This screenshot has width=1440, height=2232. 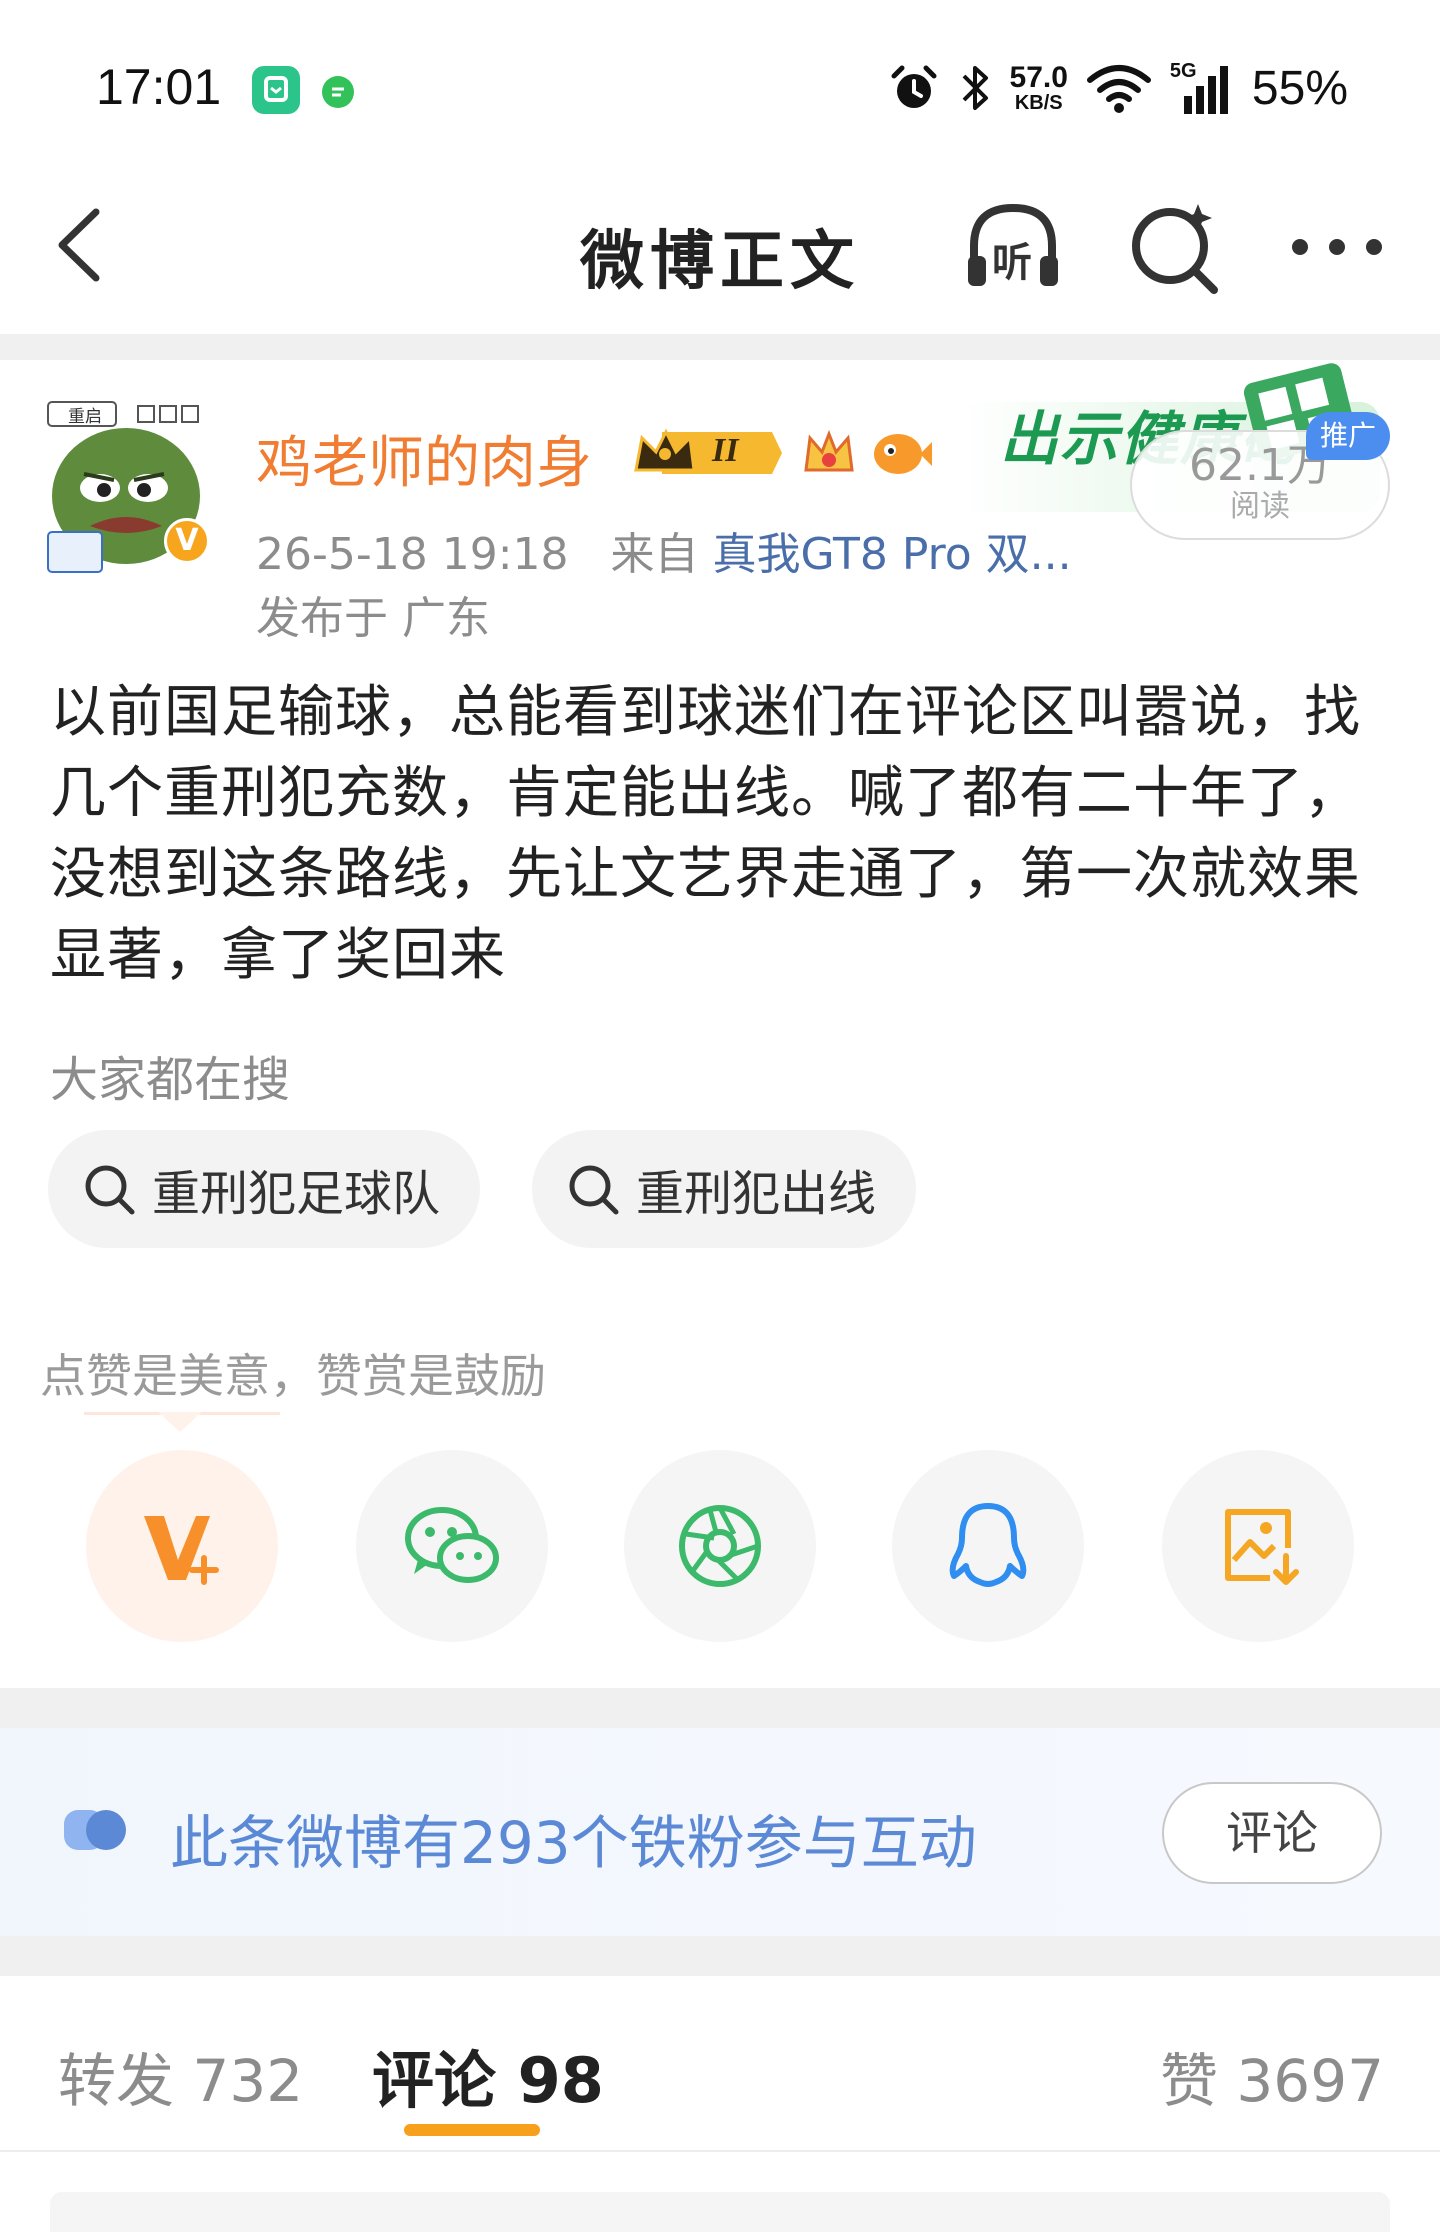 What do you see at coordinates (708, 453) in the screenshot?
I see `member-crown-badge: II` at bounding box center [708, 453].